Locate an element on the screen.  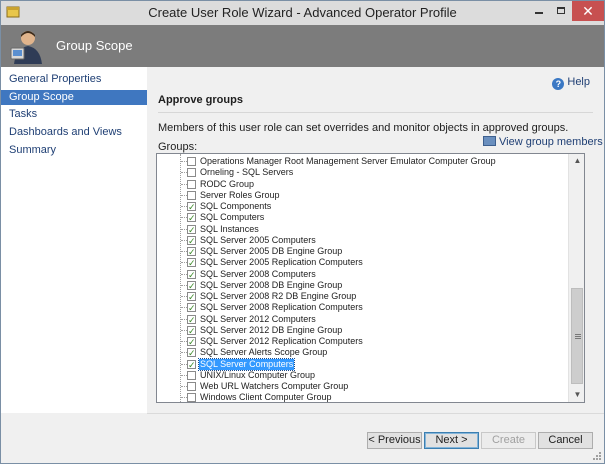
minimize-icon is located at coordinates (539, 13).